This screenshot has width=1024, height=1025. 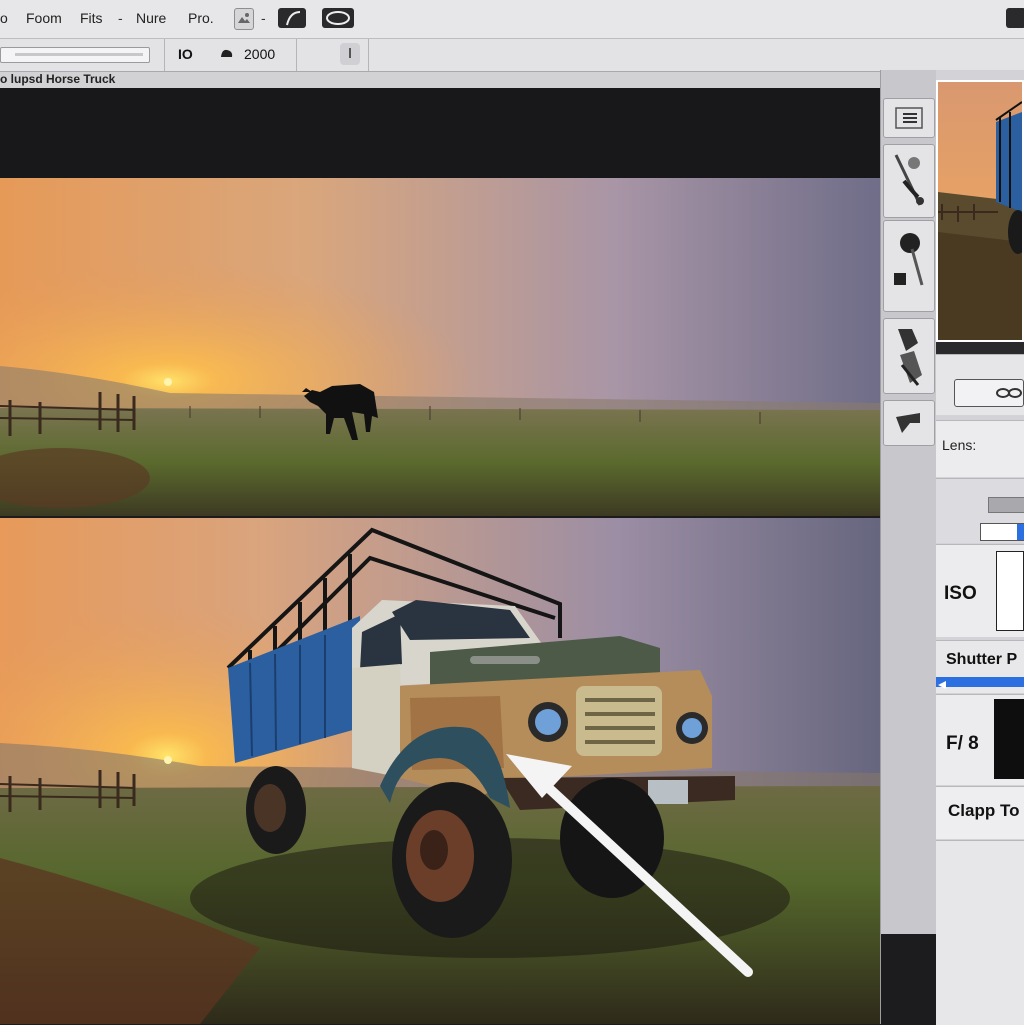 I want to click on properties-panel: Lens: ISO Shutter P F/ 8 Clapp To, so click(x=980, y=547).